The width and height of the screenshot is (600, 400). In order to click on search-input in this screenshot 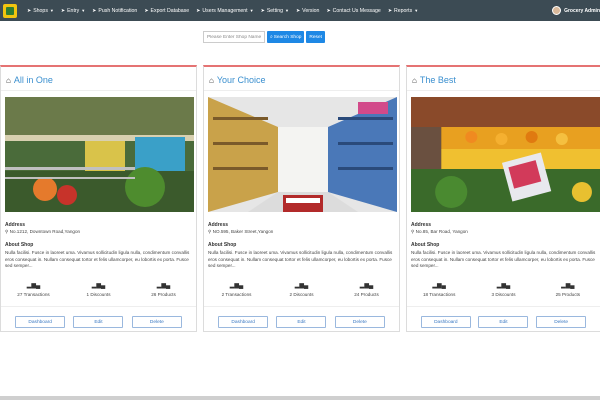, I will do `click(234, 37)`.